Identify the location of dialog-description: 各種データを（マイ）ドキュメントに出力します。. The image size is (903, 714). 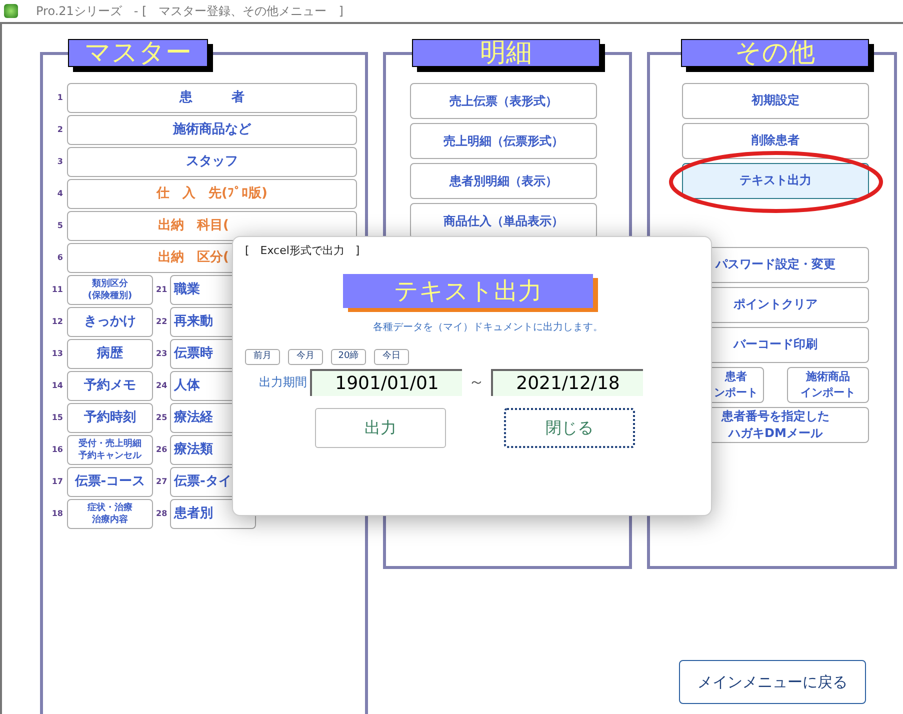
(488, 327).